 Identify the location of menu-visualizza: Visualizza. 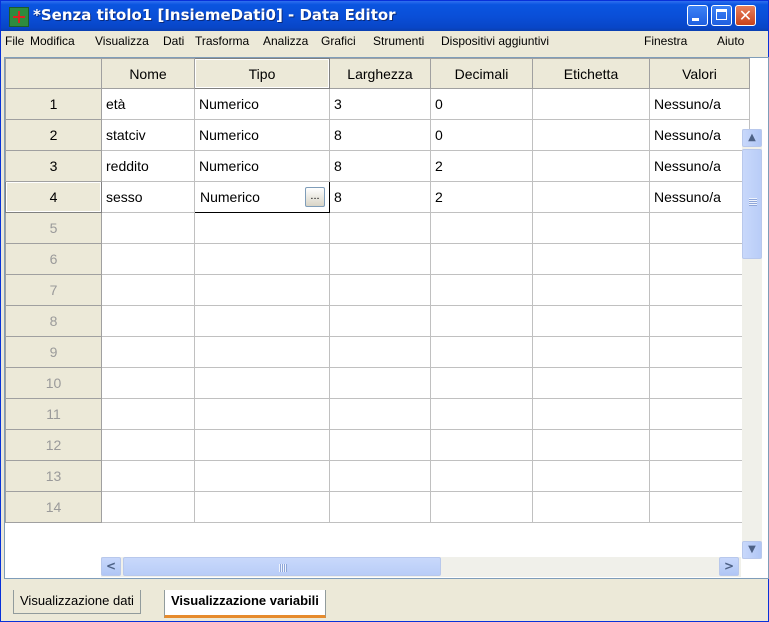
(122, 41).